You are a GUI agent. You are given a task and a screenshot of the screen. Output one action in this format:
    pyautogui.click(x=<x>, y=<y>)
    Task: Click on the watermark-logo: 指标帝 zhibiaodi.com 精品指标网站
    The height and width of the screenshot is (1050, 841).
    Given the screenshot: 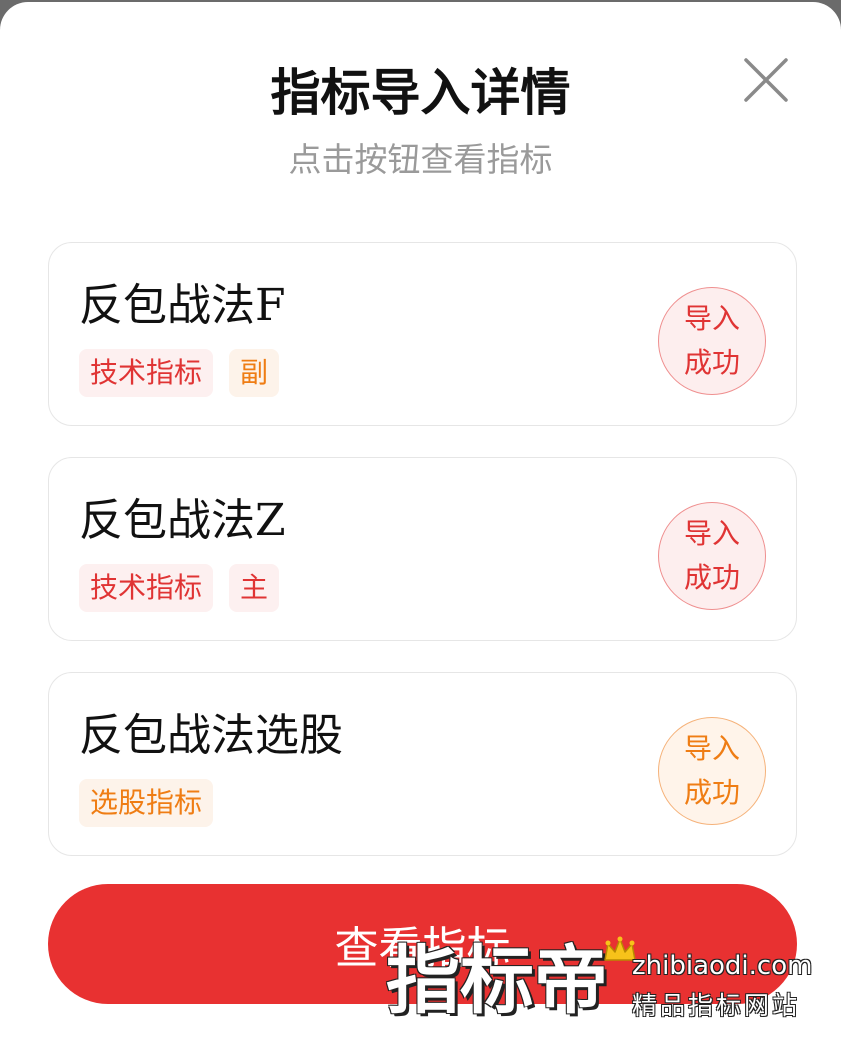 What is the action you would take?
    pyautogui.click(x=610, y=987)
    